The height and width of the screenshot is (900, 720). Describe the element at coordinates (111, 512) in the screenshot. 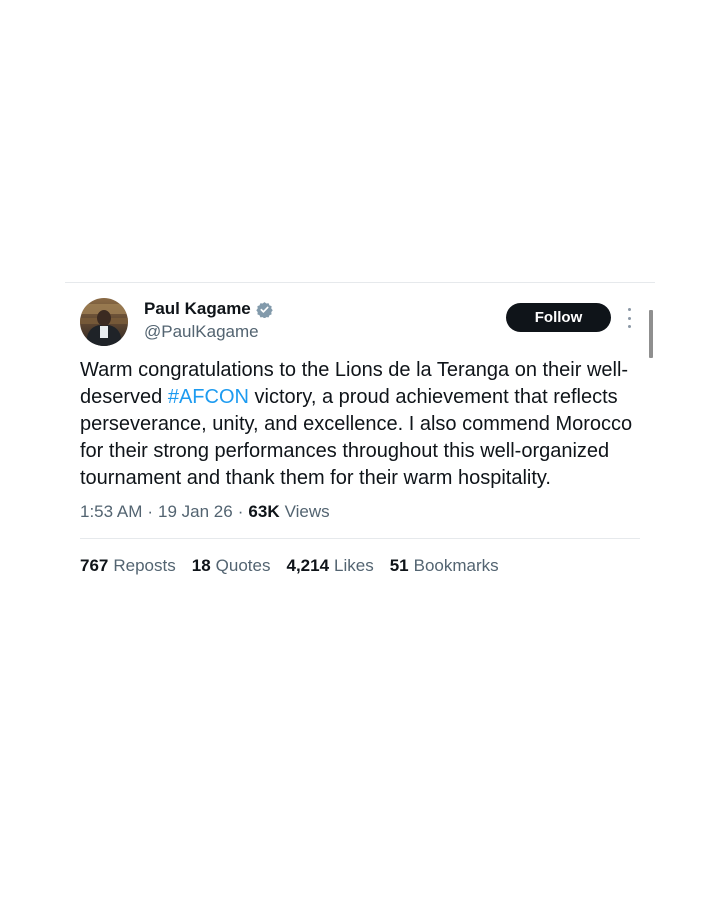

I see `tweet-time: 1:53 AM` at that location.